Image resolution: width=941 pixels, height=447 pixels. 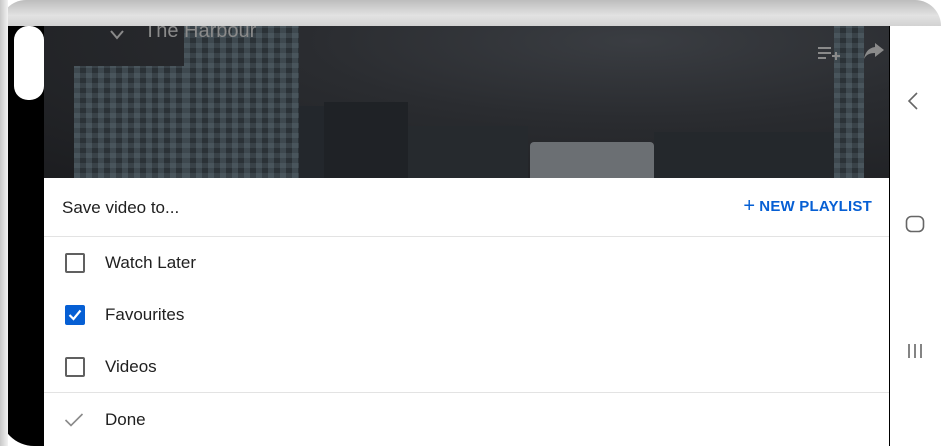 I want to click on video-title: The Harbour, so click(x=200, y=34).